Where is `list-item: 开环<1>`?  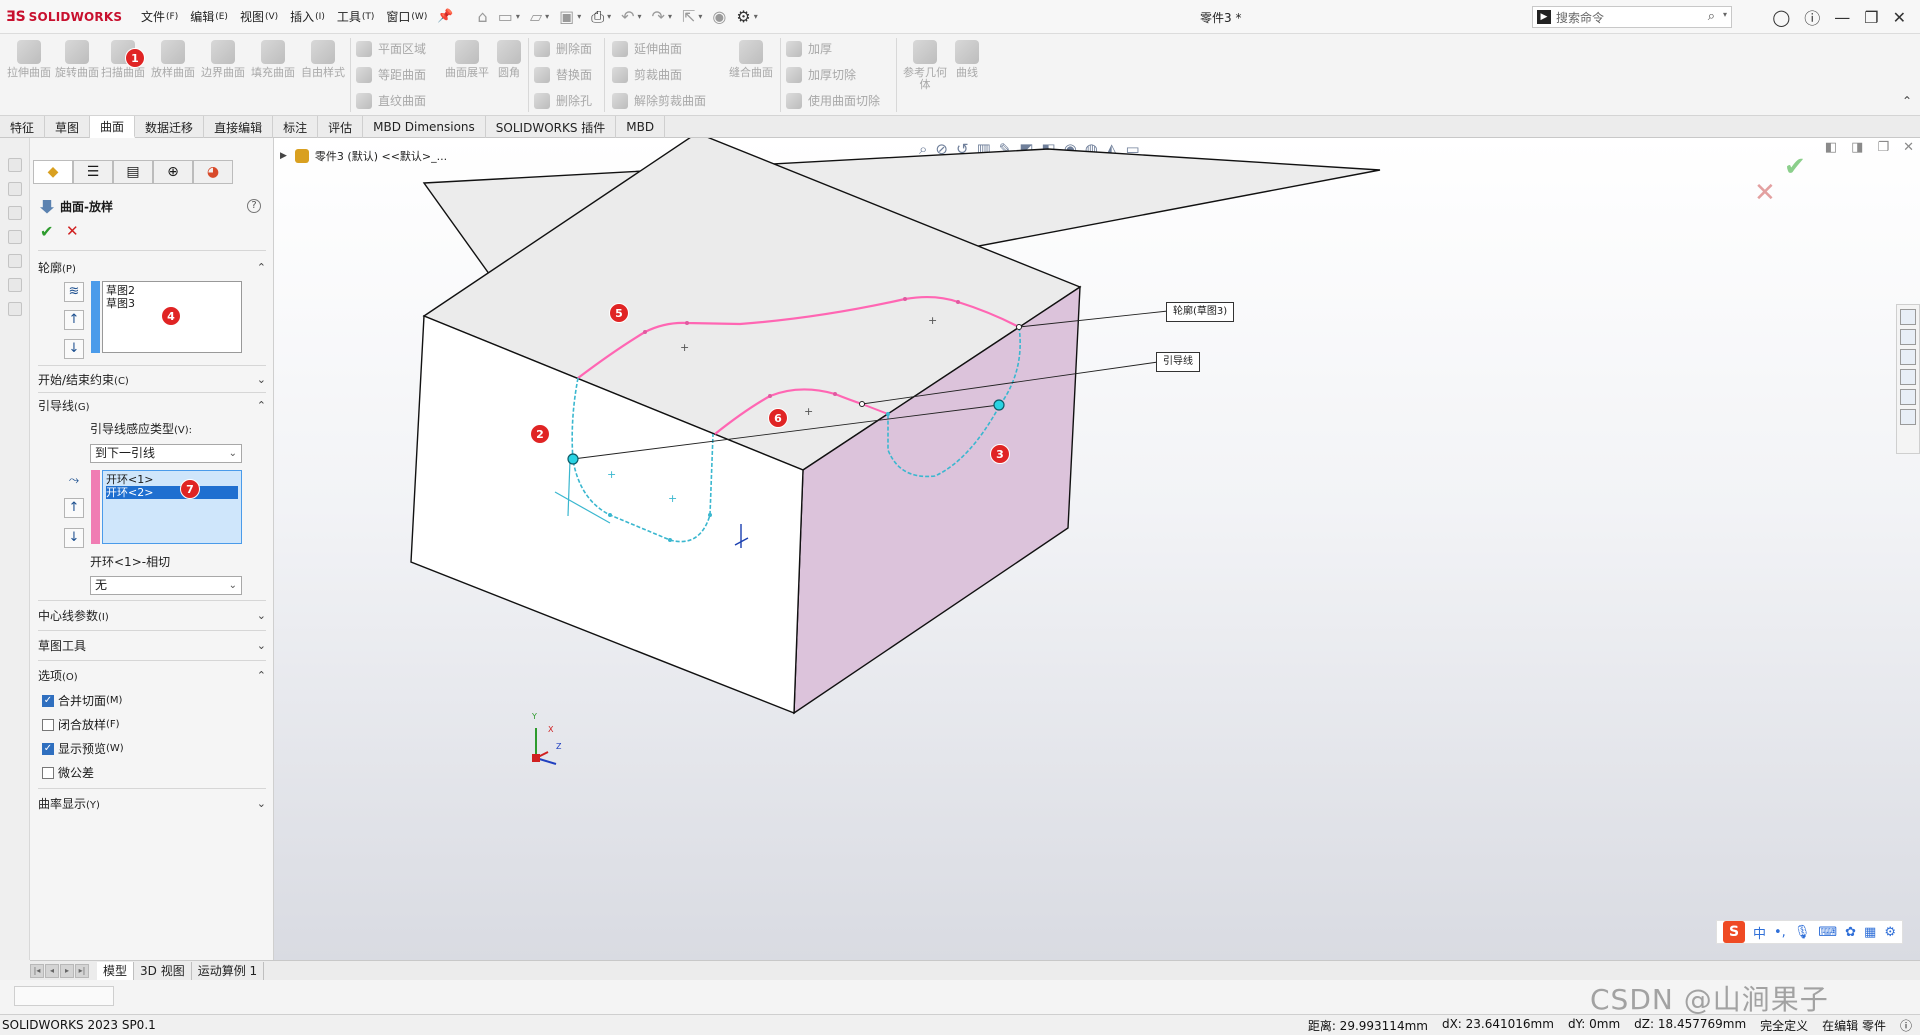 list-item: 开环<1> is located at coordinates (172, 479).